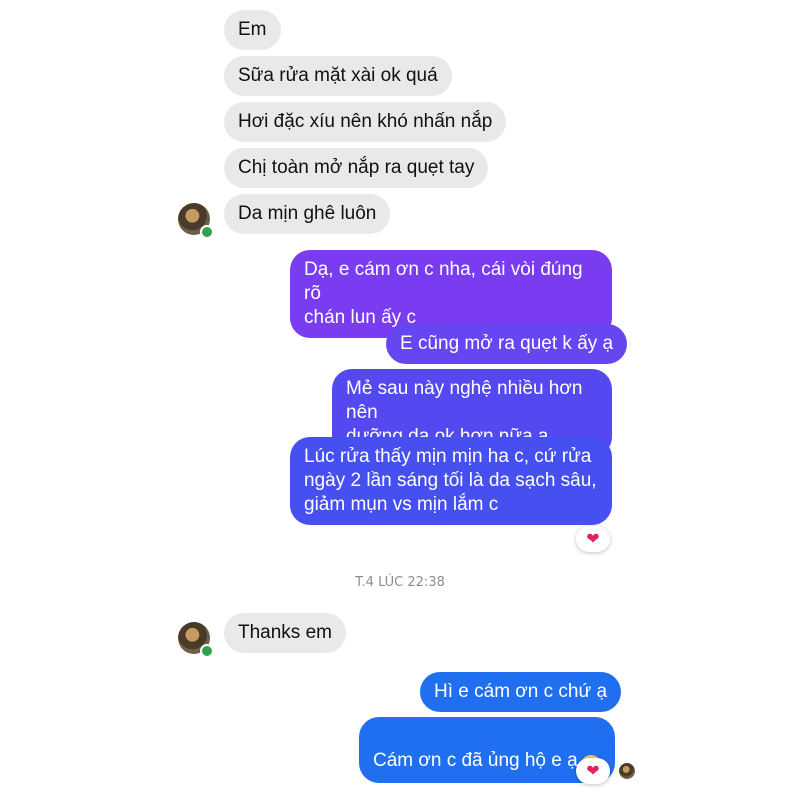 The height and width of the screenshot is (800, 800). What do you see at coordinates (252, 30) in the screenshot?
I see `incoming-message: Em` at bounding box center [252, 30].